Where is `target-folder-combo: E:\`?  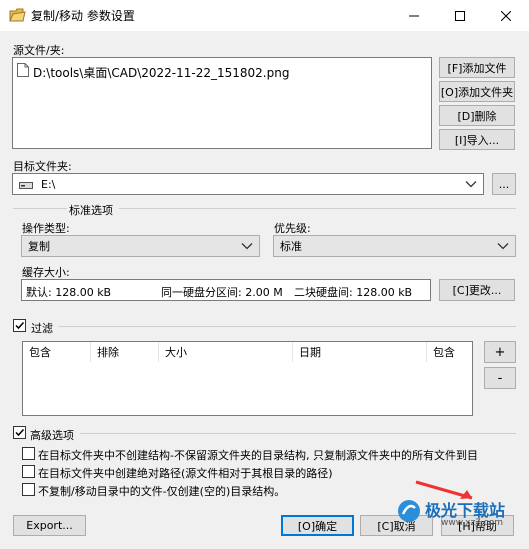
target-folder-combo: E:\ is located at coordinates (248, 184).